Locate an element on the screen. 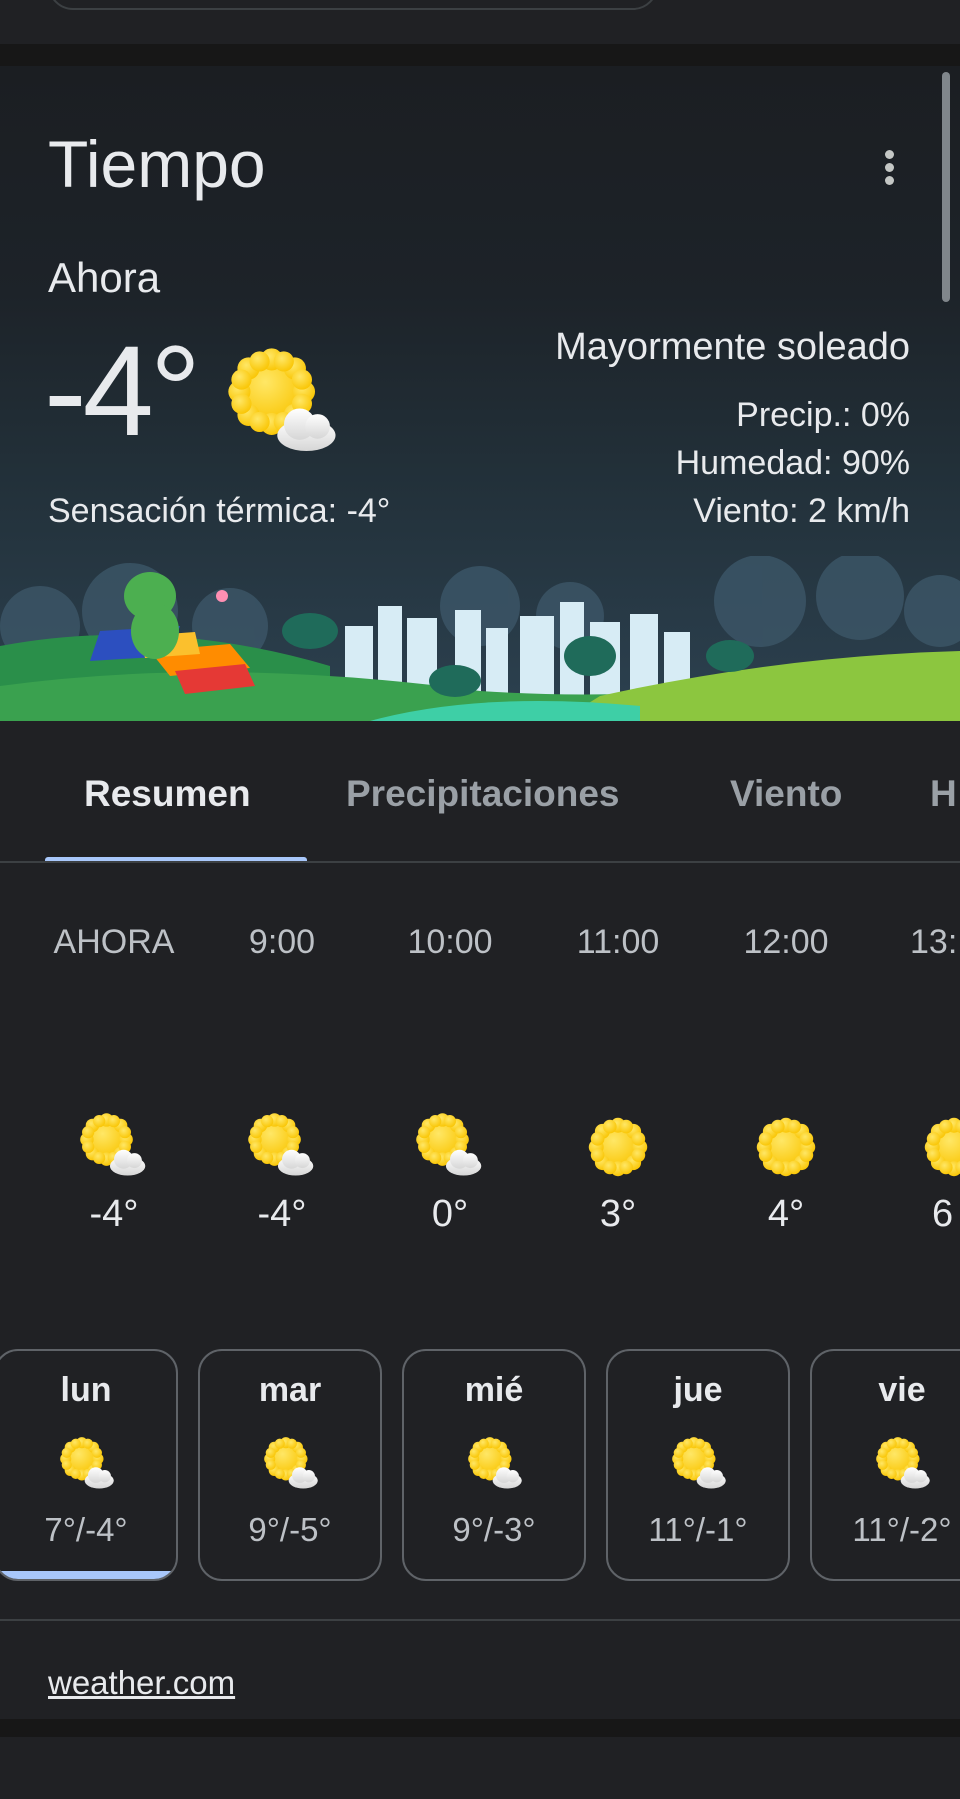  hour-temp: 3° is located at coordinates (618, 1214).